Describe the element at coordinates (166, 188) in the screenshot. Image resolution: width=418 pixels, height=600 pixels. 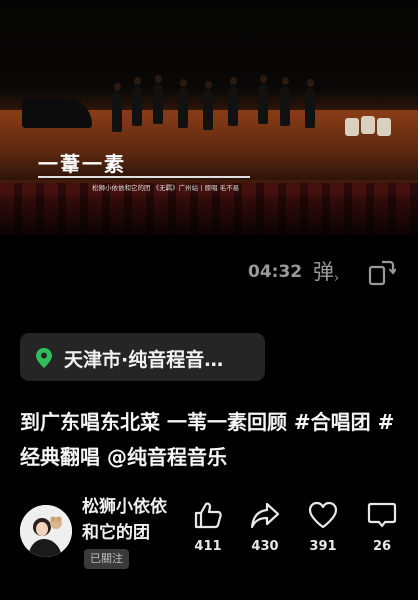
I see `video-overlay-subtitle: 松狮小依依和它的团 《无羁》广州站丨原唱 毛不易` at that location.